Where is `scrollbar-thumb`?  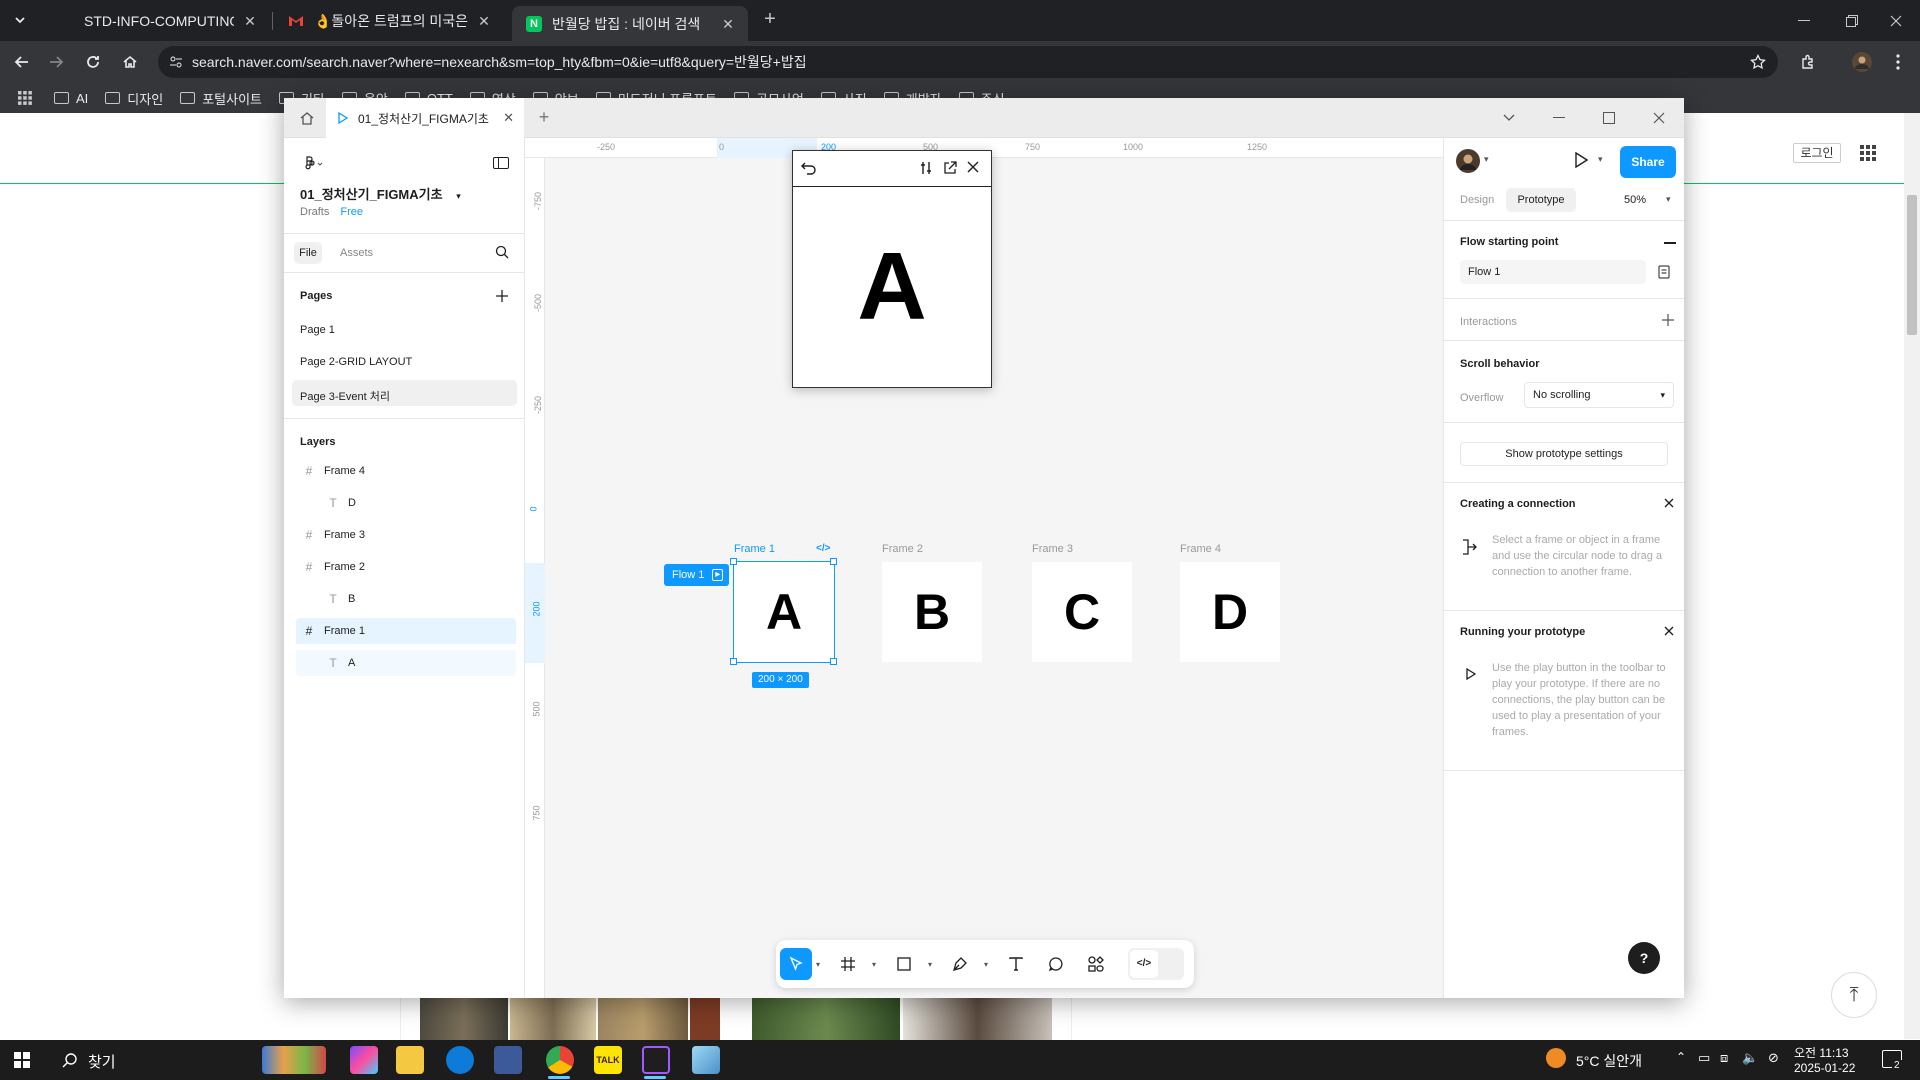 scrollbar-thumb is located at coordinates (1912, 265).